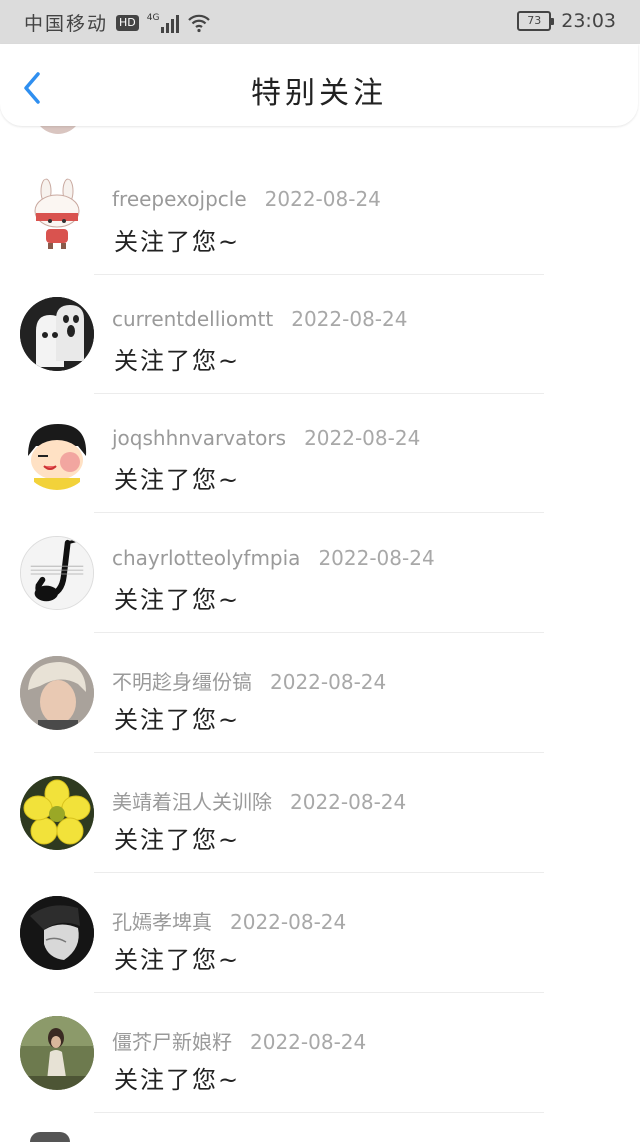 The width and height of the screenshot is (640, 1142). Describe the element at coordinates (199, 438) in the screenshot. I see `user-name: joqshhnvarvators` at that location.